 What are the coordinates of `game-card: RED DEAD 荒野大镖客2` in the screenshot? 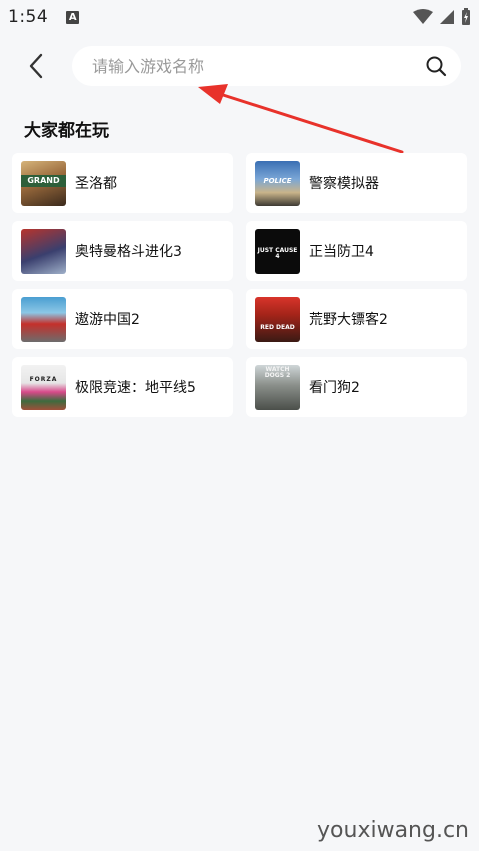 It's located at (356, 319).